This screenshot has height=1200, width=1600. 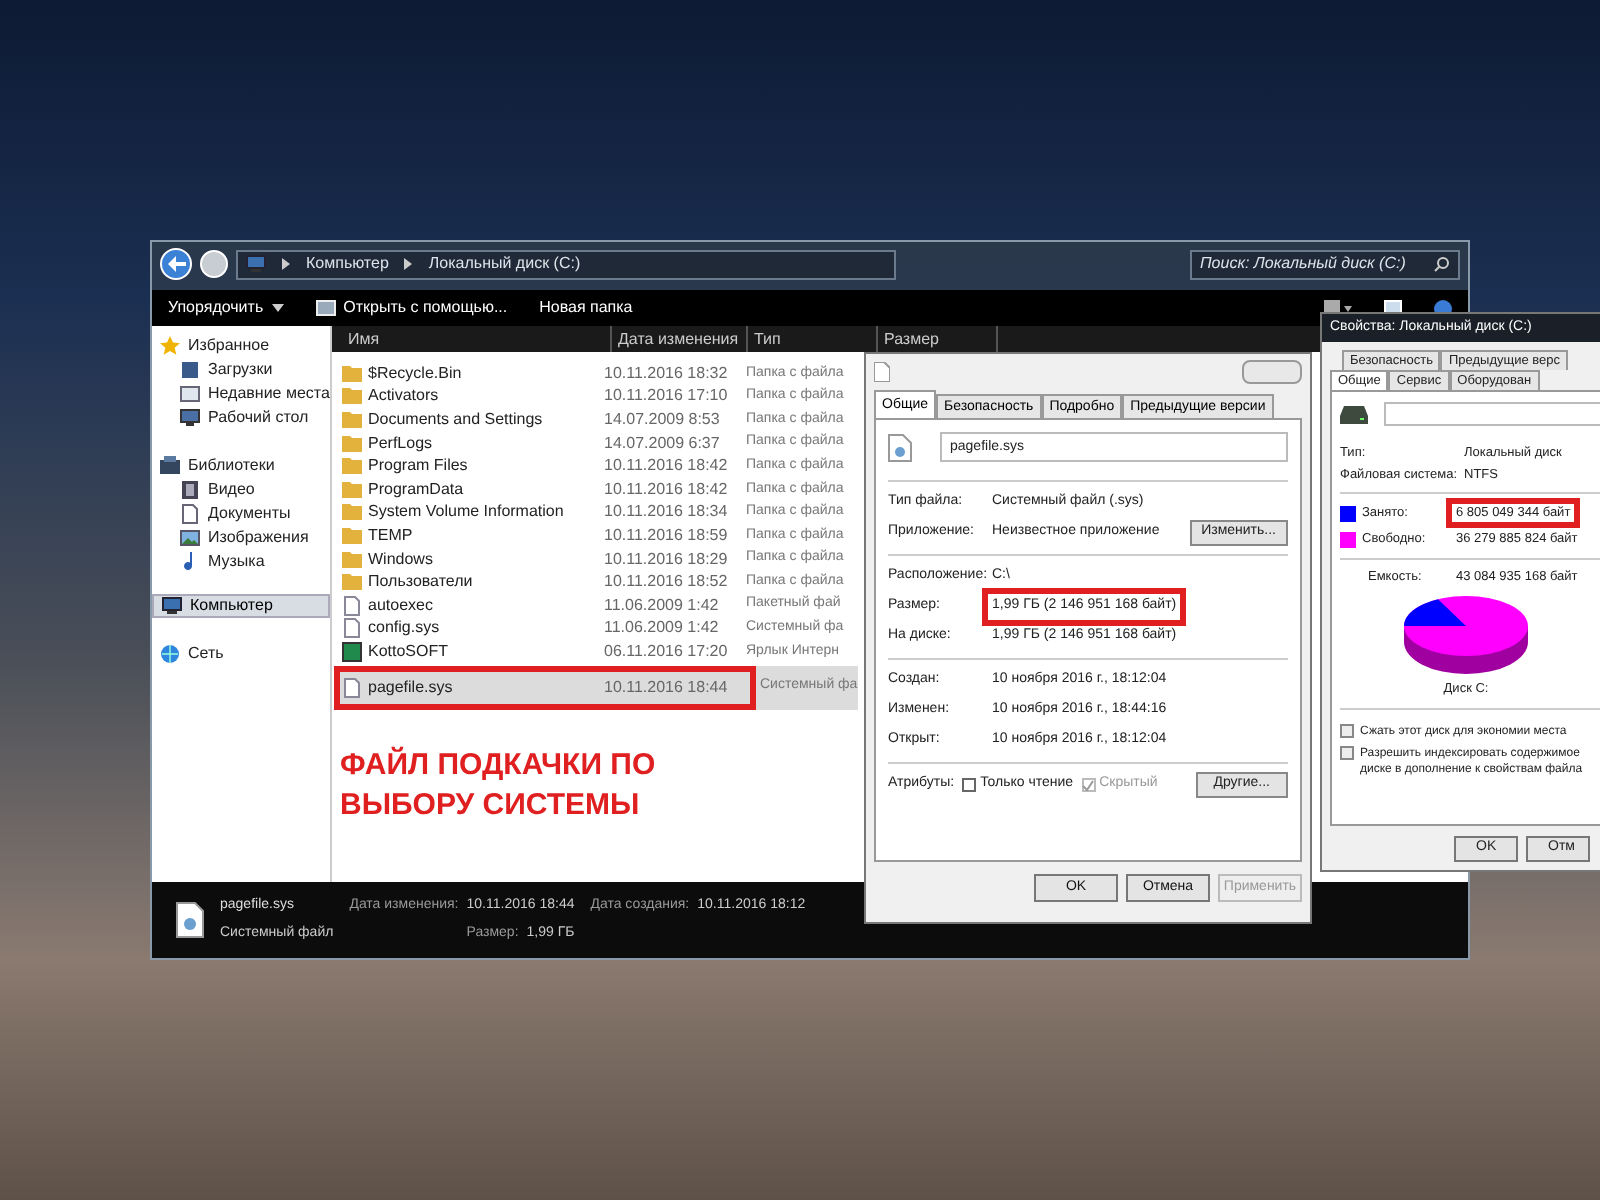 What do you see at coordinates (416, 489) in the screenshot?
I see `file-name: ProgramData` at bounding box center [416, 489].